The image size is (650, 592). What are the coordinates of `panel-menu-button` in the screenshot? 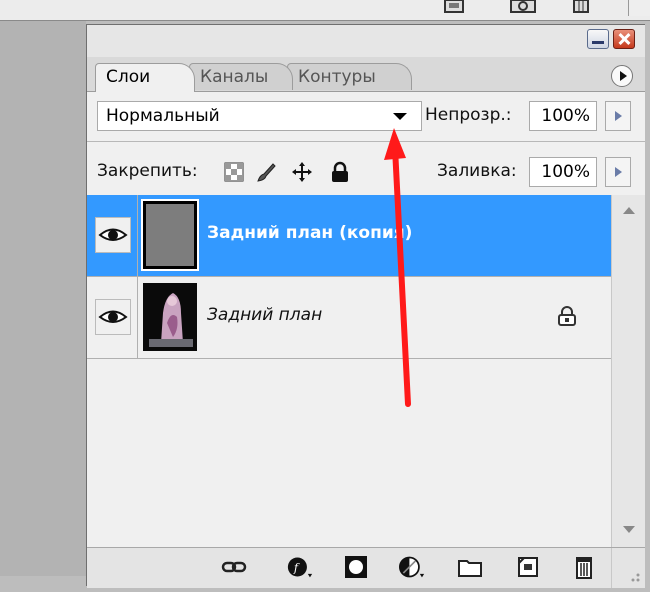 It's located at (622, 76).